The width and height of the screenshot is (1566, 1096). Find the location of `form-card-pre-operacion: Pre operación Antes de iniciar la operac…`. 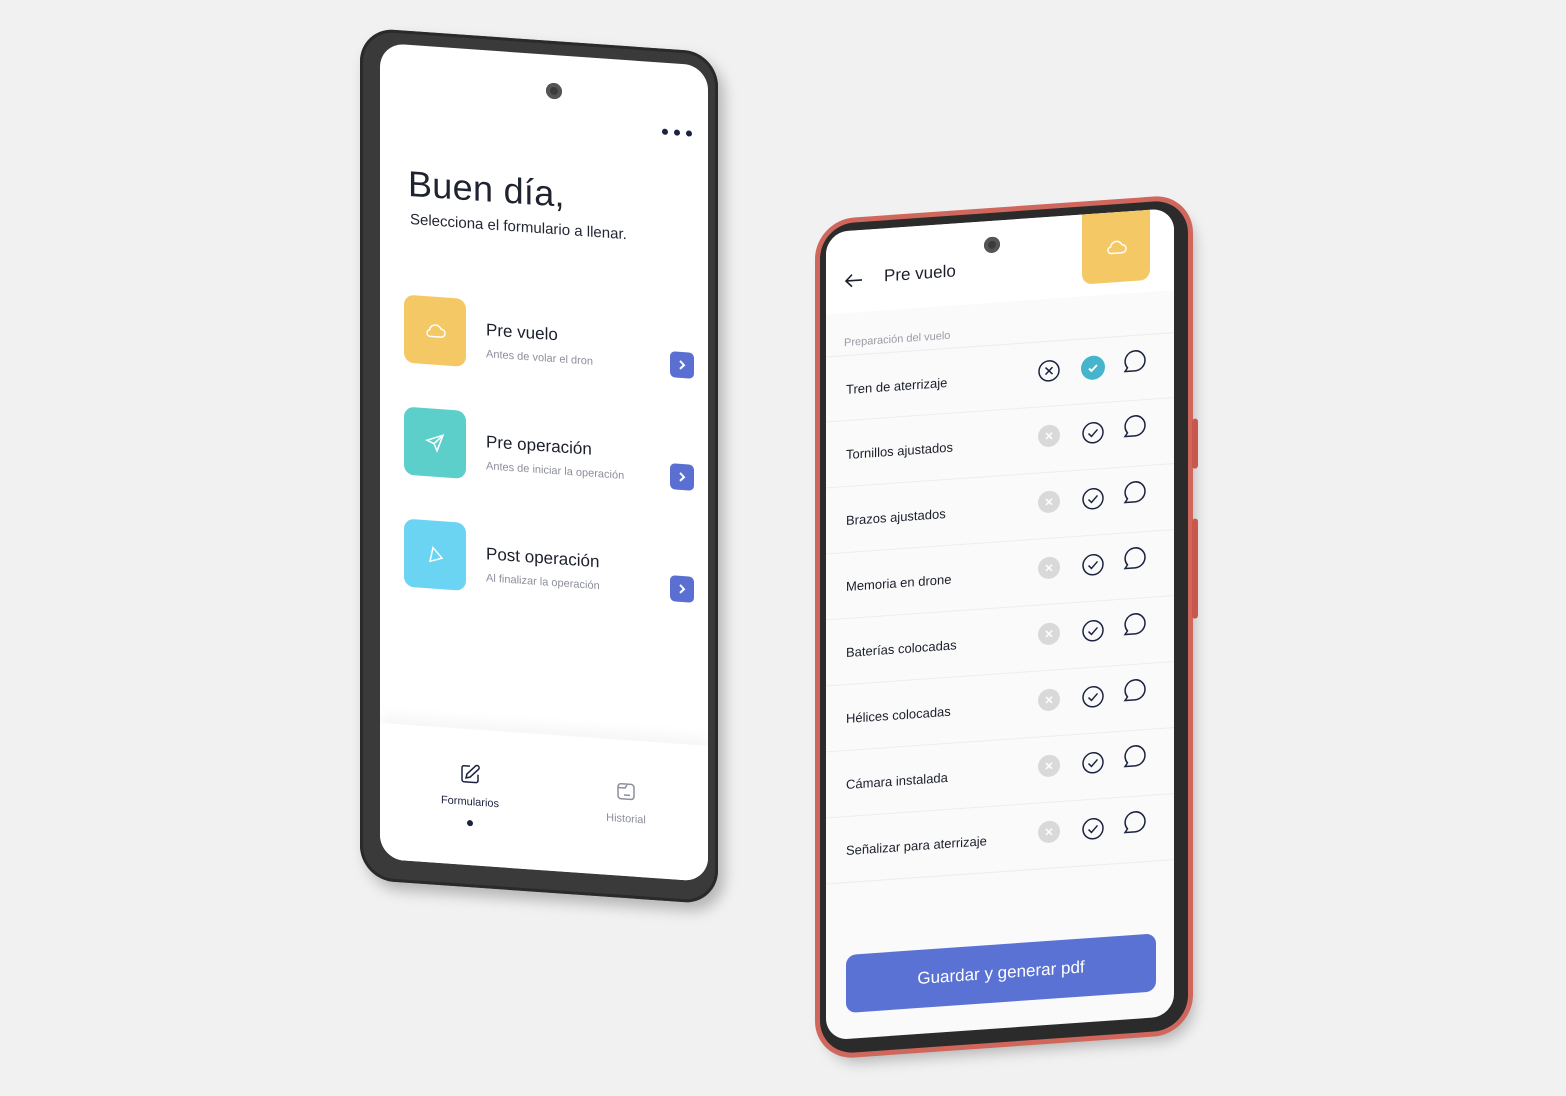

form-card-pre-operacion: Pre operación Antes de iniciar la operac… is located at coordinates (549, 451).